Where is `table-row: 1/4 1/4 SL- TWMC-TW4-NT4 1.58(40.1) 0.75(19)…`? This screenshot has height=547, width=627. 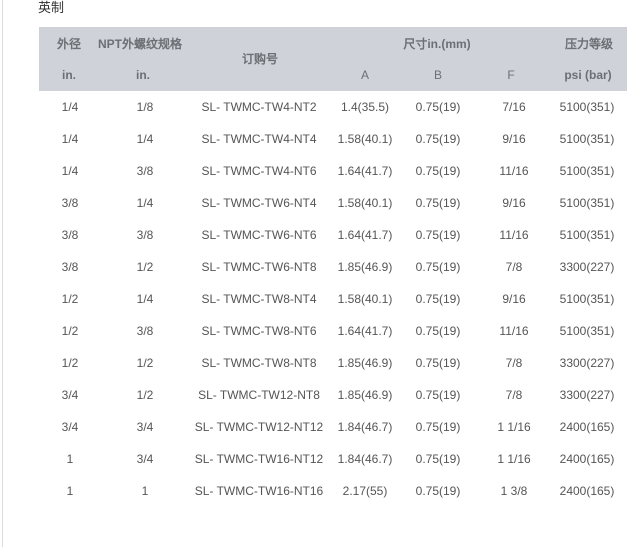 table-row: 1/4 1/4 SL- TWMC-TW4-NT4 1.58(40.1) 0.75(19)… is located at coordinates (333, 139).